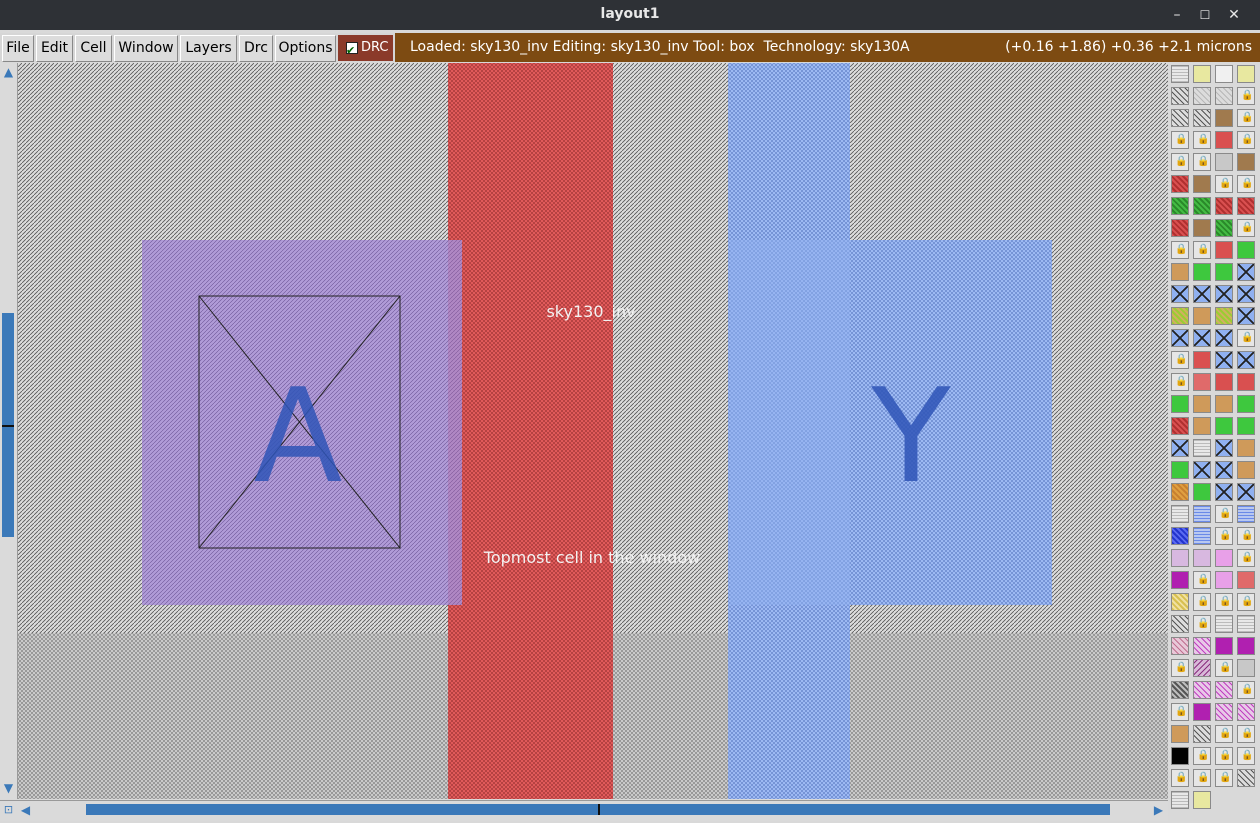  Describe the element at coordinates (352, 49) in the screenshot. I see `drc-checkbox: ✔` at that location.